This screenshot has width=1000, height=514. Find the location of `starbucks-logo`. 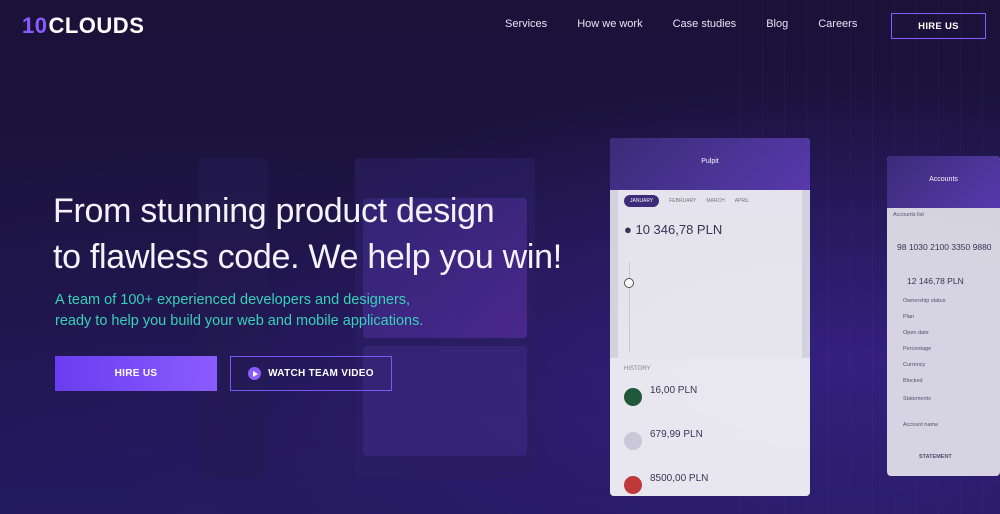

starbucks-logo is located at coordinates (633, 397).